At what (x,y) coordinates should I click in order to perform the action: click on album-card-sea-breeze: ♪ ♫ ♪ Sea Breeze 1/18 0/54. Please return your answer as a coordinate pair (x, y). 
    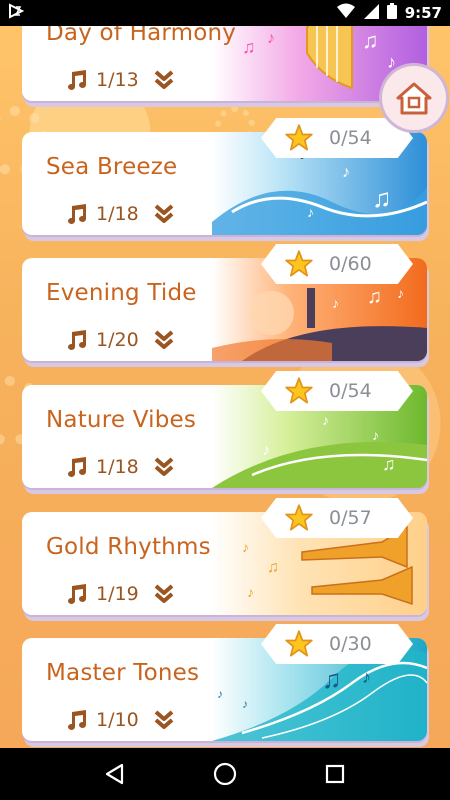
    Looking at the image, I should click on (225, 179).